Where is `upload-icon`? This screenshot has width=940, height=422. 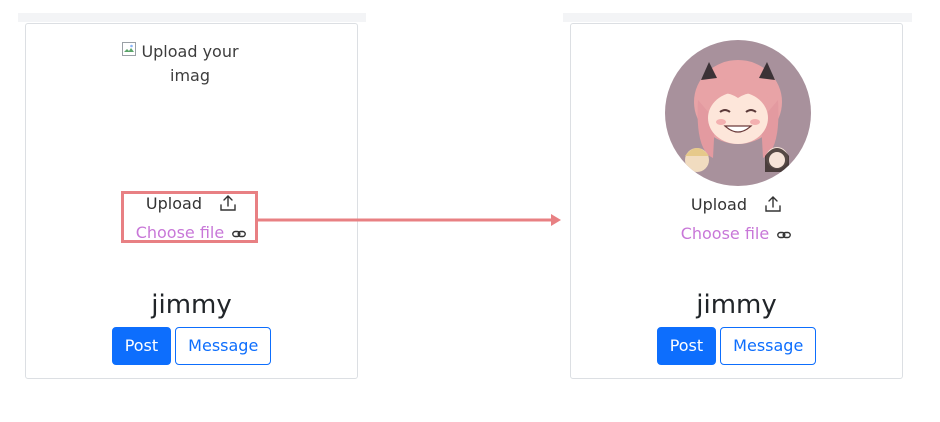 upload-icon is located at coordinates (773, 204).